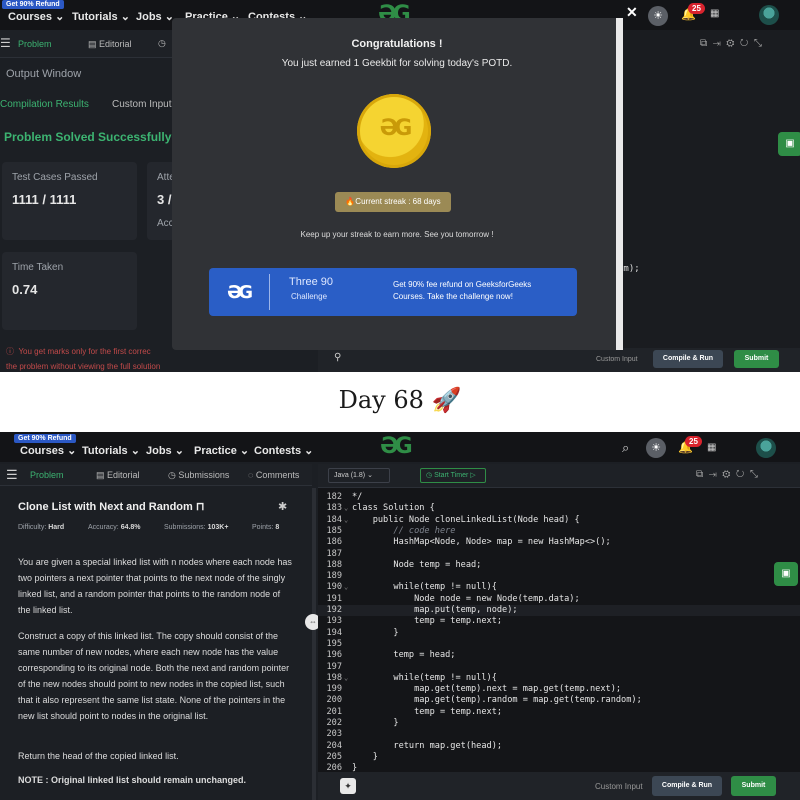 This screenshot has height=800, width=800. Describe the element at coordinates (559, 723) in the screenshot. I see `code-line: 202 }` at that location.